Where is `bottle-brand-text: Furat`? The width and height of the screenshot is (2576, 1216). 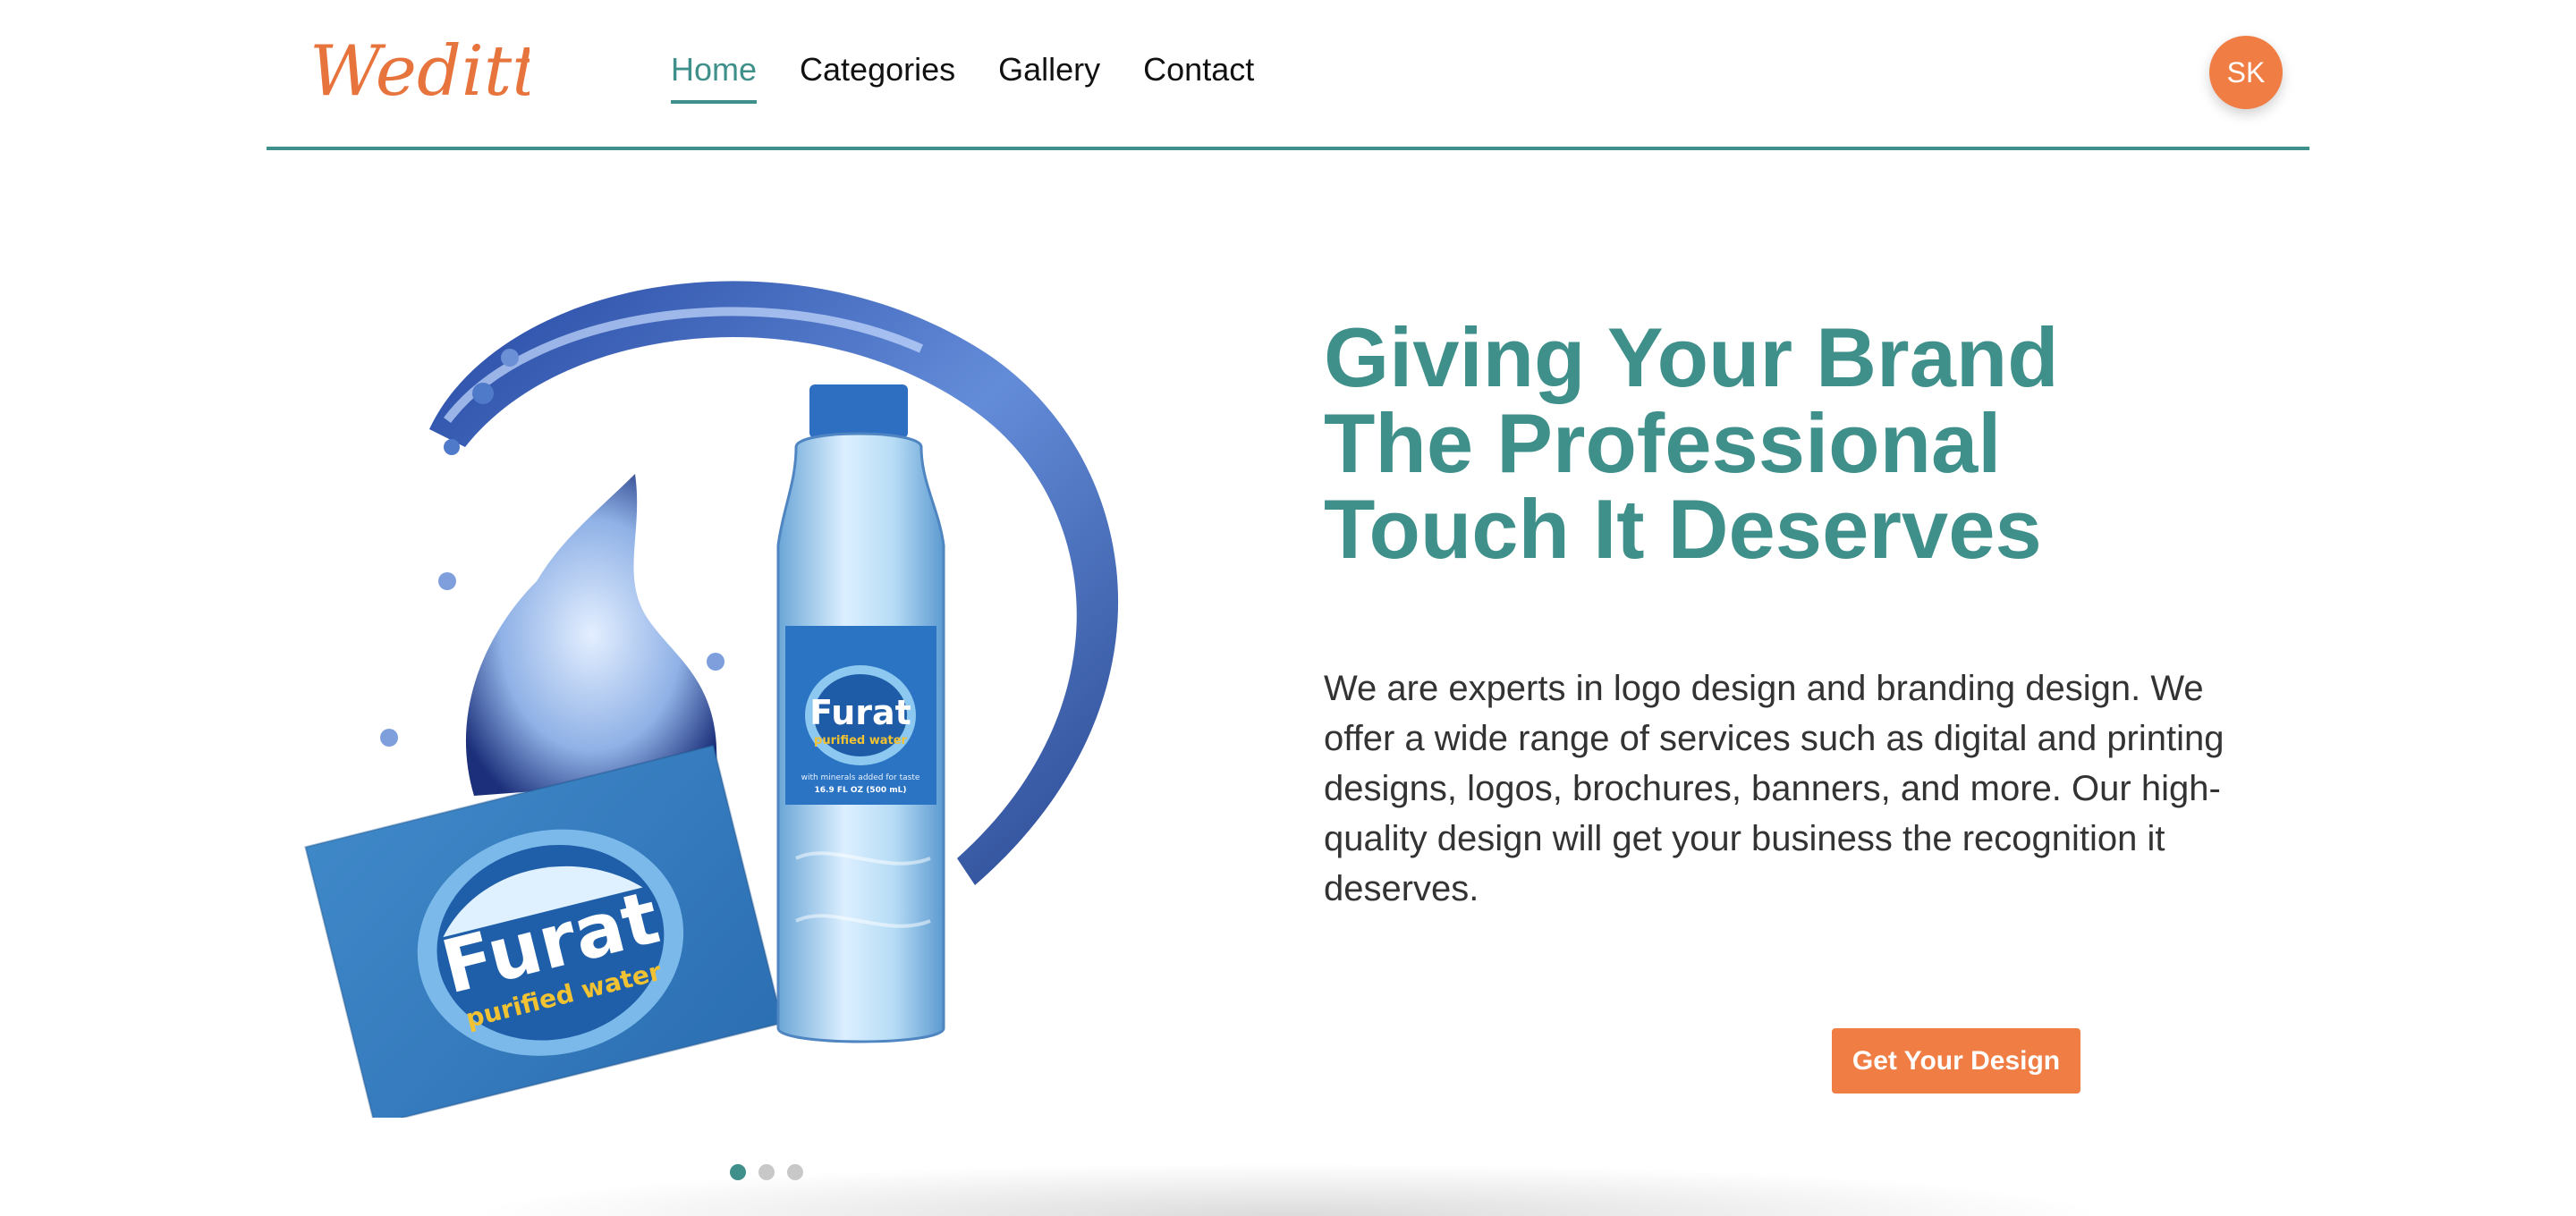 bottle-brand-text: Furat is located at coordinates (860, 712).